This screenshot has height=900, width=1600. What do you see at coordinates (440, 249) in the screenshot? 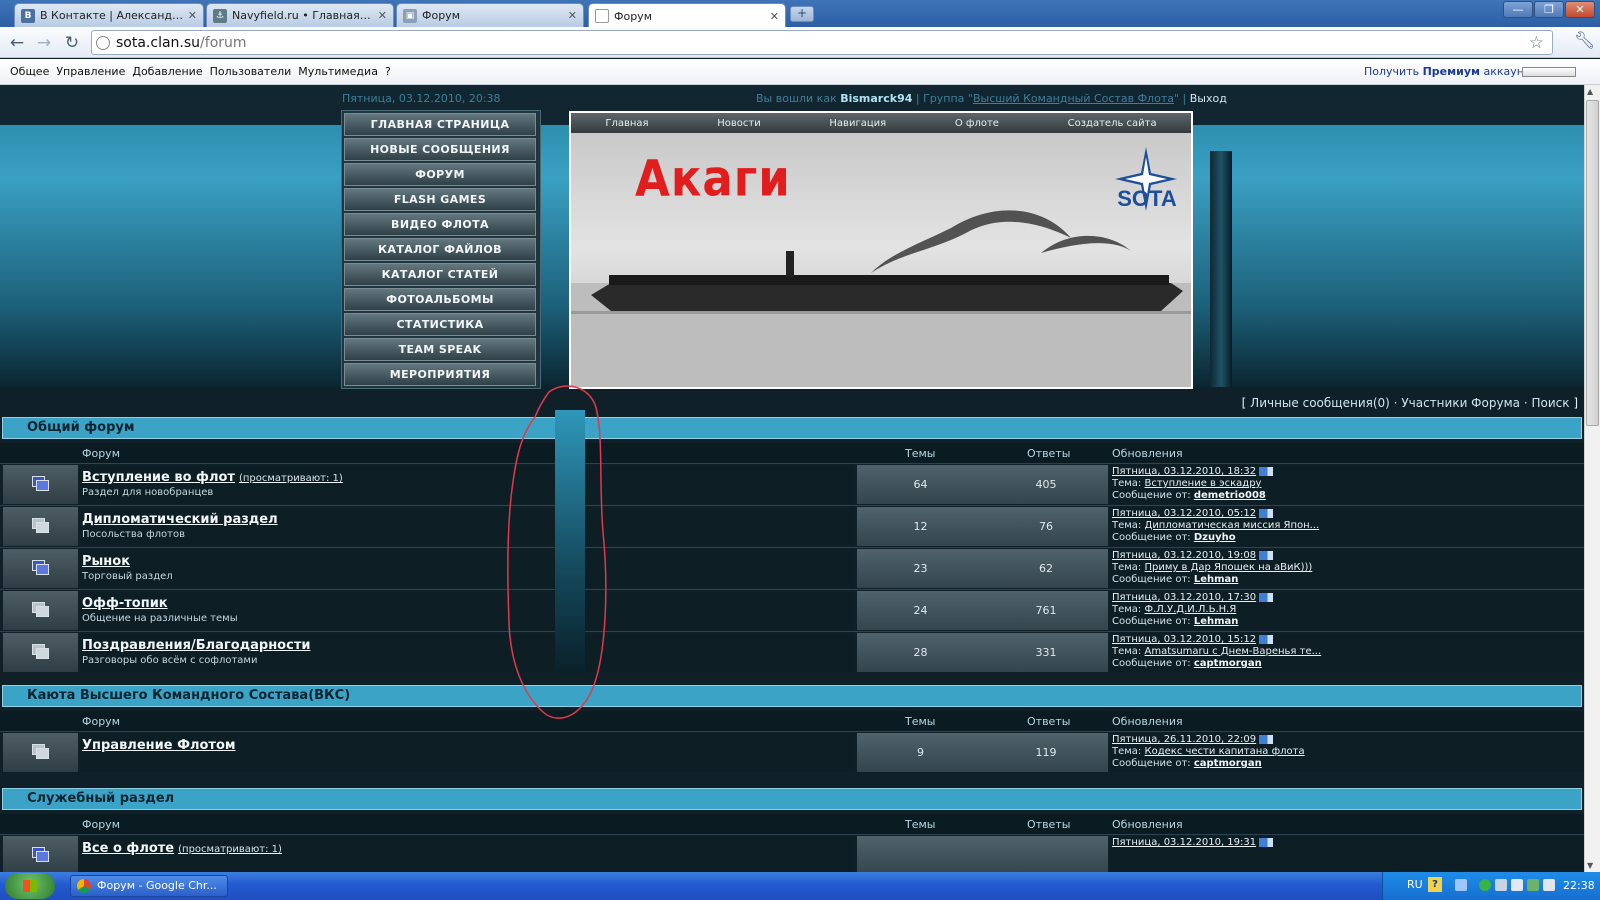
I see `menu-item-files: КАТАЛОГ ФАЙЛОВ` at bounding box center [440, 249].